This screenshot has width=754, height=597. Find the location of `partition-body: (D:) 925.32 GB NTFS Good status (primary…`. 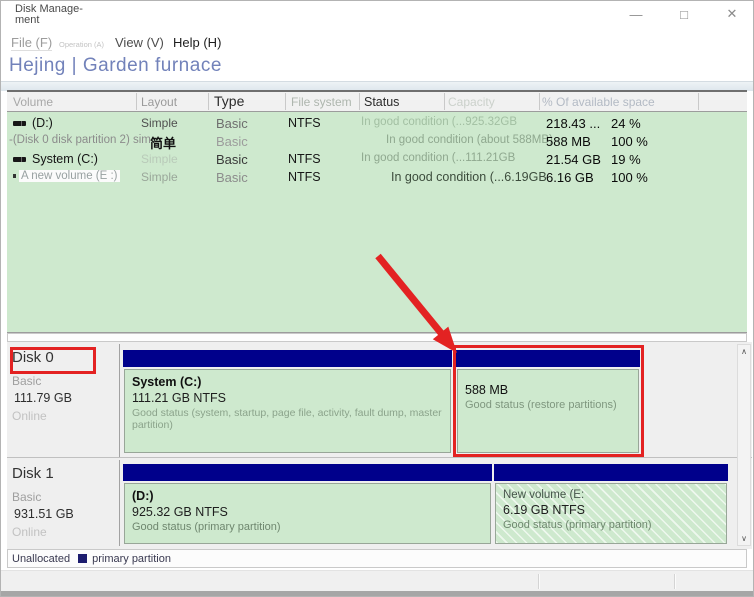

partition-body: (D:) 925.32 GB NTFS Good status (primary… is located at coordinates (307, 513).